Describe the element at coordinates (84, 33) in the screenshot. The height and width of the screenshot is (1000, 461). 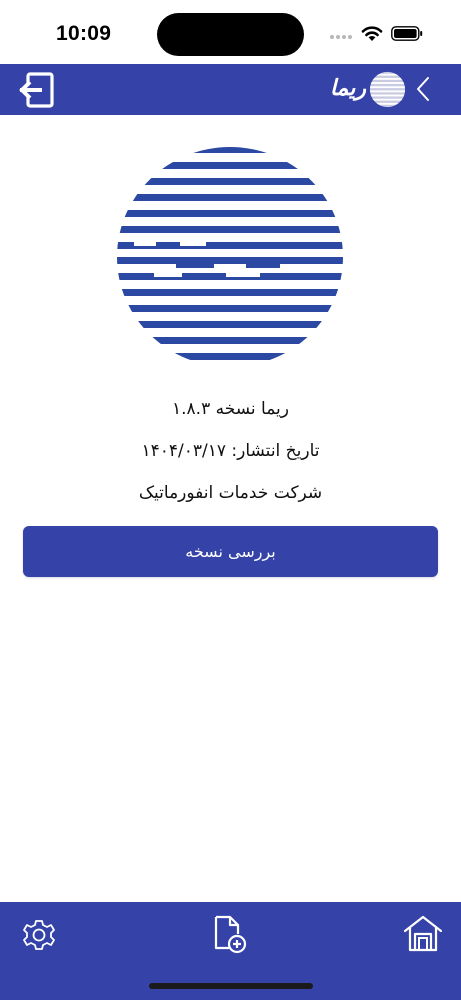
I see `status-time: 10:09` at that location.